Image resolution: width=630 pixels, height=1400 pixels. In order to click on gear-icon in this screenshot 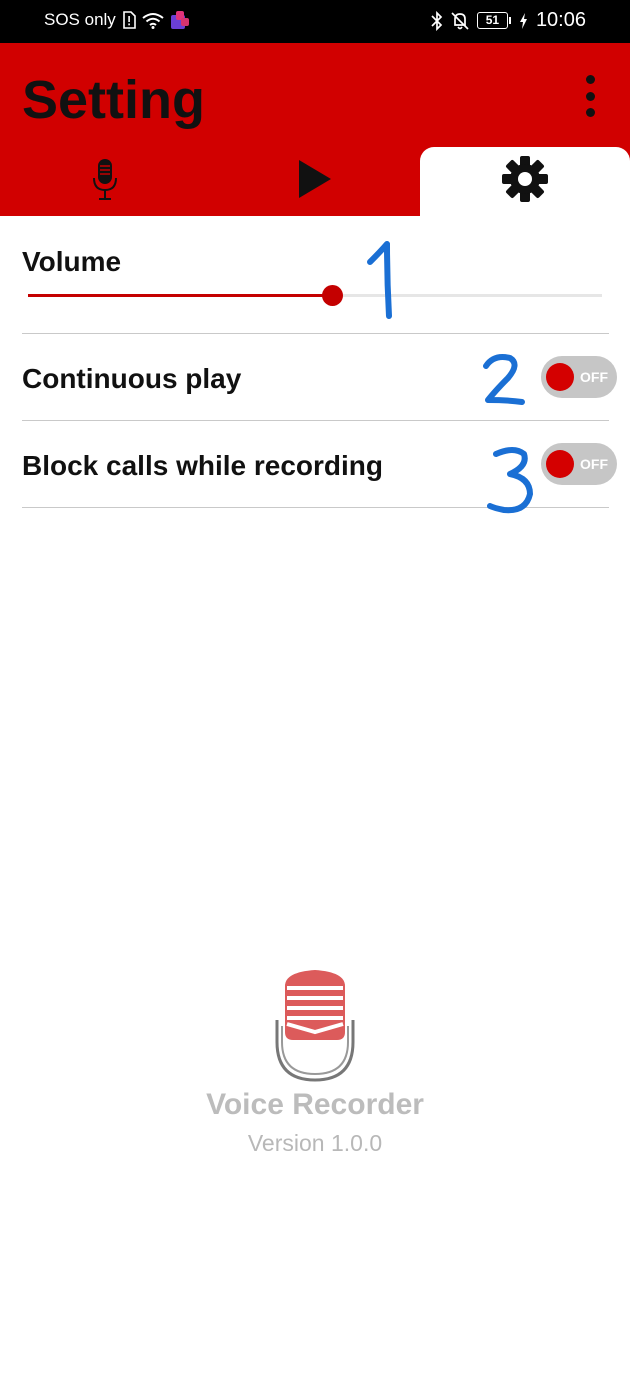, I will do `click(525, 181)`.